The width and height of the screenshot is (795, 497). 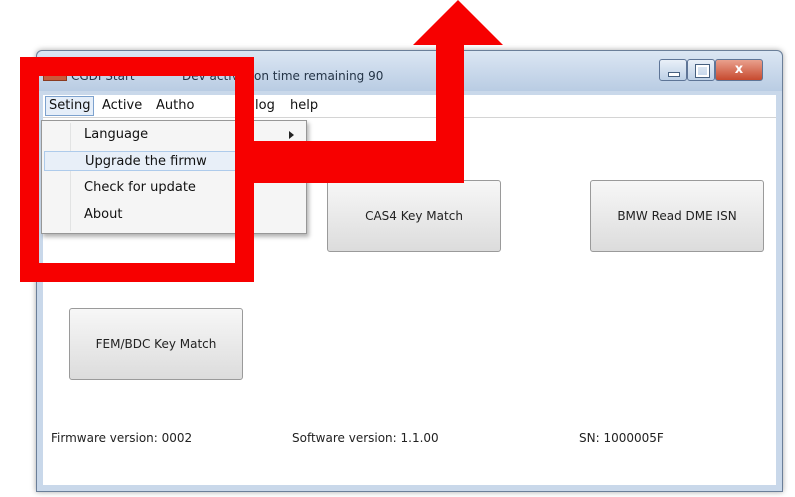 What do you see at coordinates (365, 438) in the screenshot?
I see `software-version: Software version: 1.1.00` at bounding box center [365, 438].